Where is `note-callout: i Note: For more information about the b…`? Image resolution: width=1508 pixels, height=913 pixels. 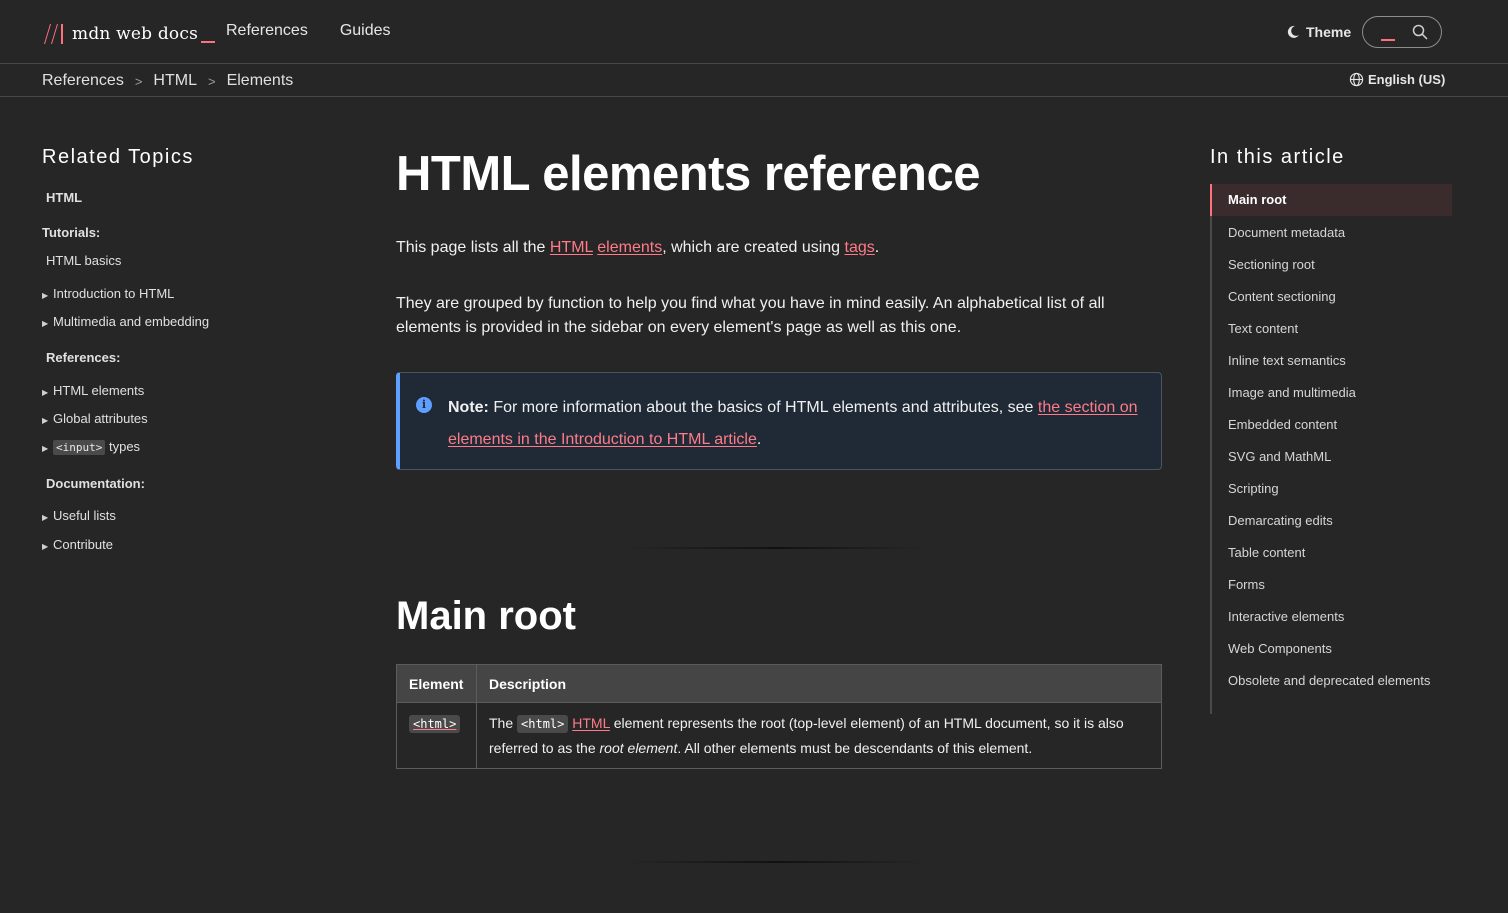 note-callout: i Note: For more information about the b… is located at coordinates (779, 421).